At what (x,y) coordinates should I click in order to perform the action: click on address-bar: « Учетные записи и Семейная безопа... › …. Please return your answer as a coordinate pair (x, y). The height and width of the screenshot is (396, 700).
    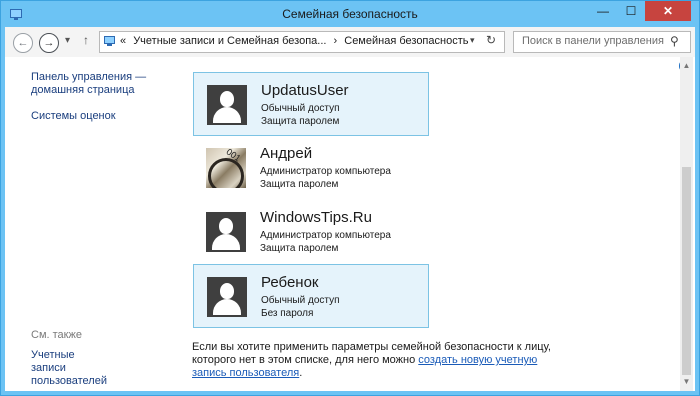
    Looking at the image, I should click on (302, 42).